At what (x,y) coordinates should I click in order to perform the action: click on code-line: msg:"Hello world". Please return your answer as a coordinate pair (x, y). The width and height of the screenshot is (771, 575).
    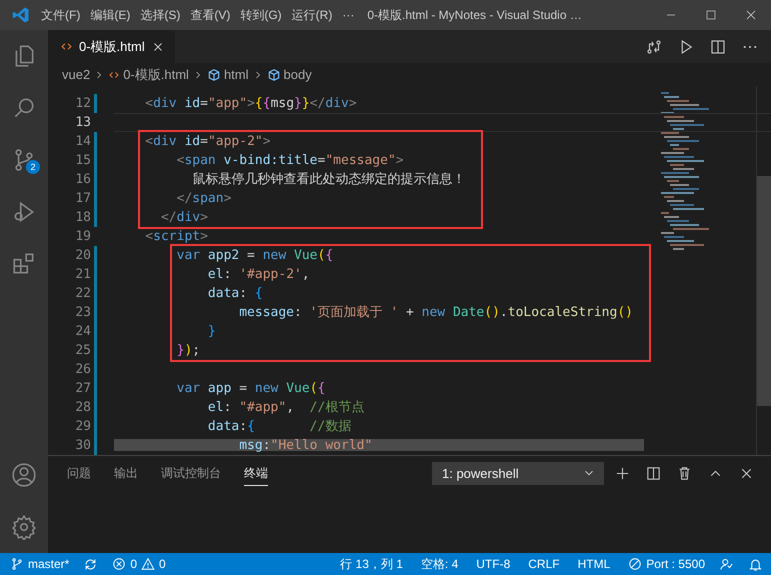
    Looking at the image, I should click on (305, 446).